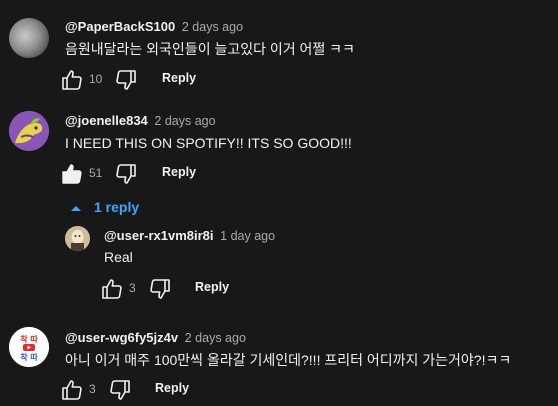 The height and width of the screenshot is (406, 558). I want to click on like-count: 10, so click(96, 79).